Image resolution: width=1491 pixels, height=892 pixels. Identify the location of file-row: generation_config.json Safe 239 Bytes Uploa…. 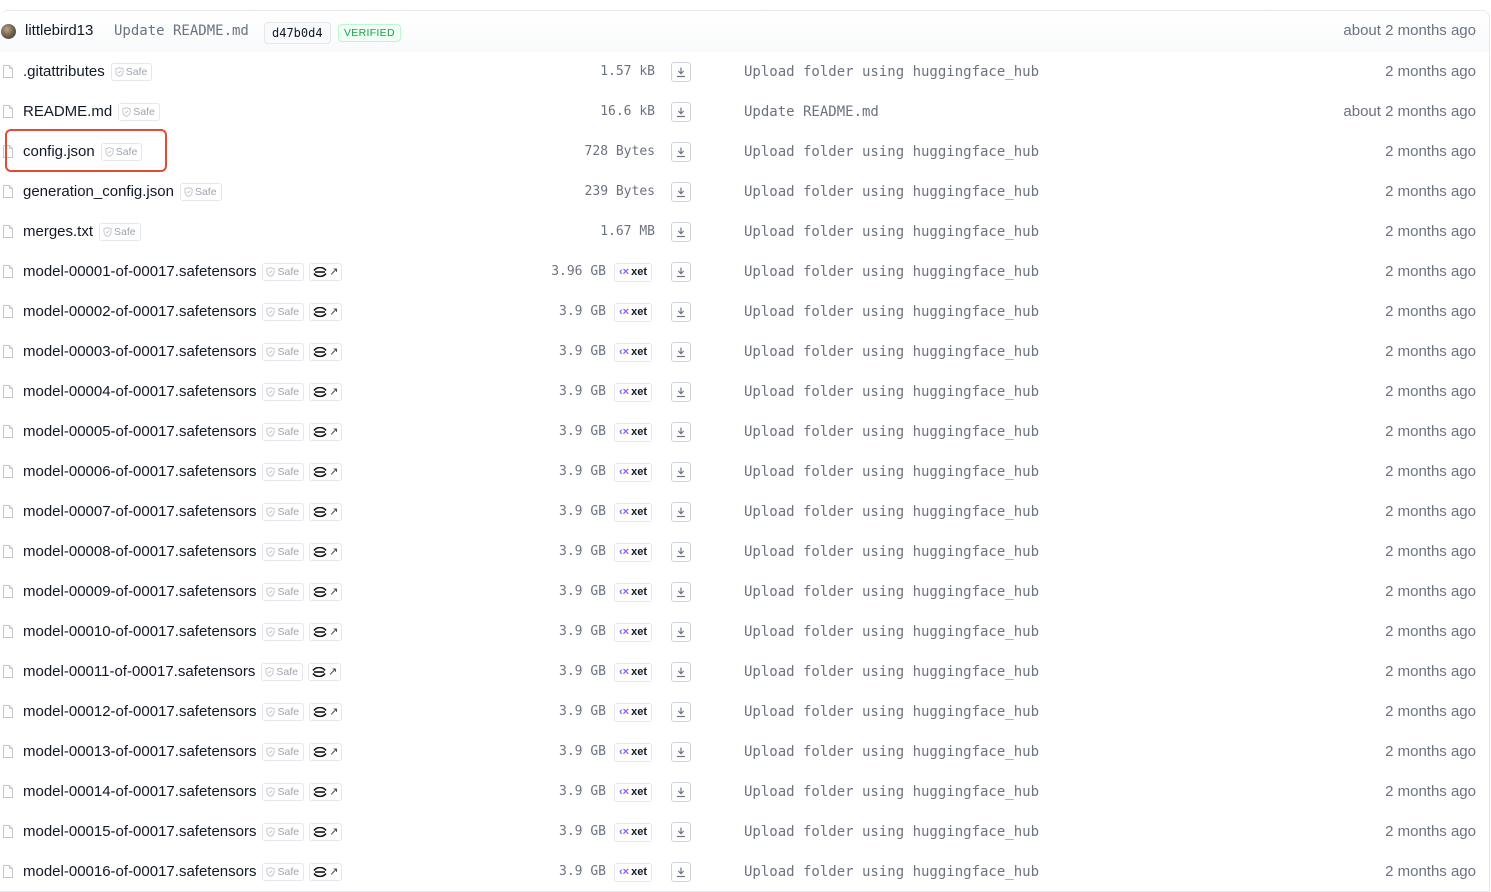
(744, 192).